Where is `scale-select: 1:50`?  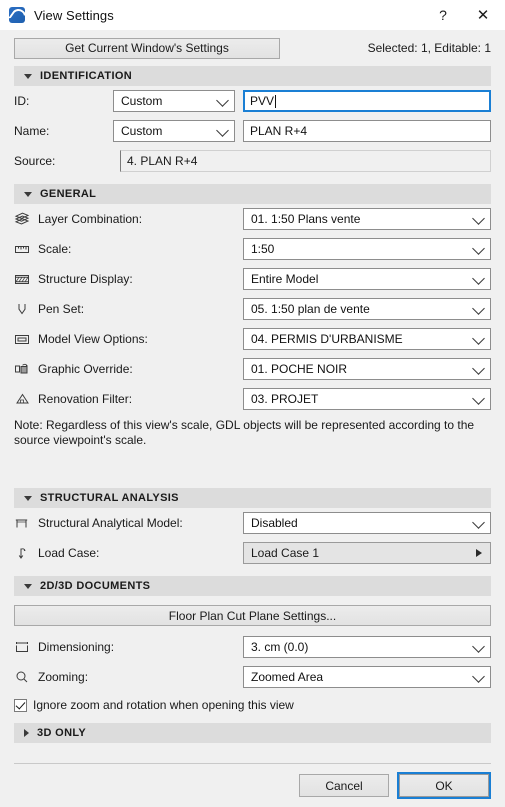
scale-select: 1:50 is located at coordinates (367, 249).